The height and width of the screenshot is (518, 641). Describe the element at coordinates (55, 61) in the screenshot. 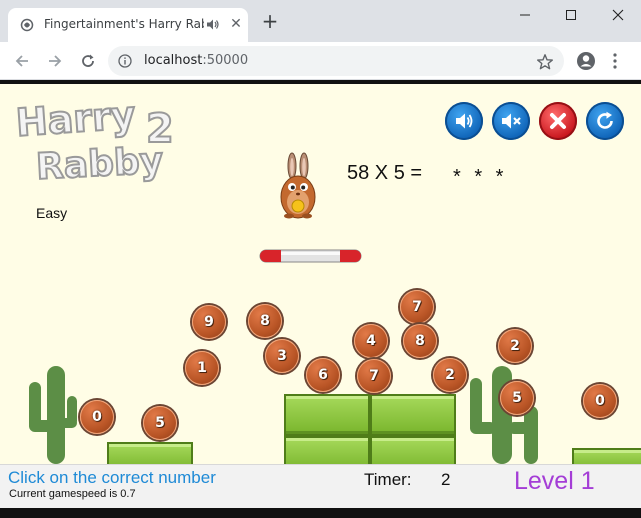

I see `forward-icon` at that location.